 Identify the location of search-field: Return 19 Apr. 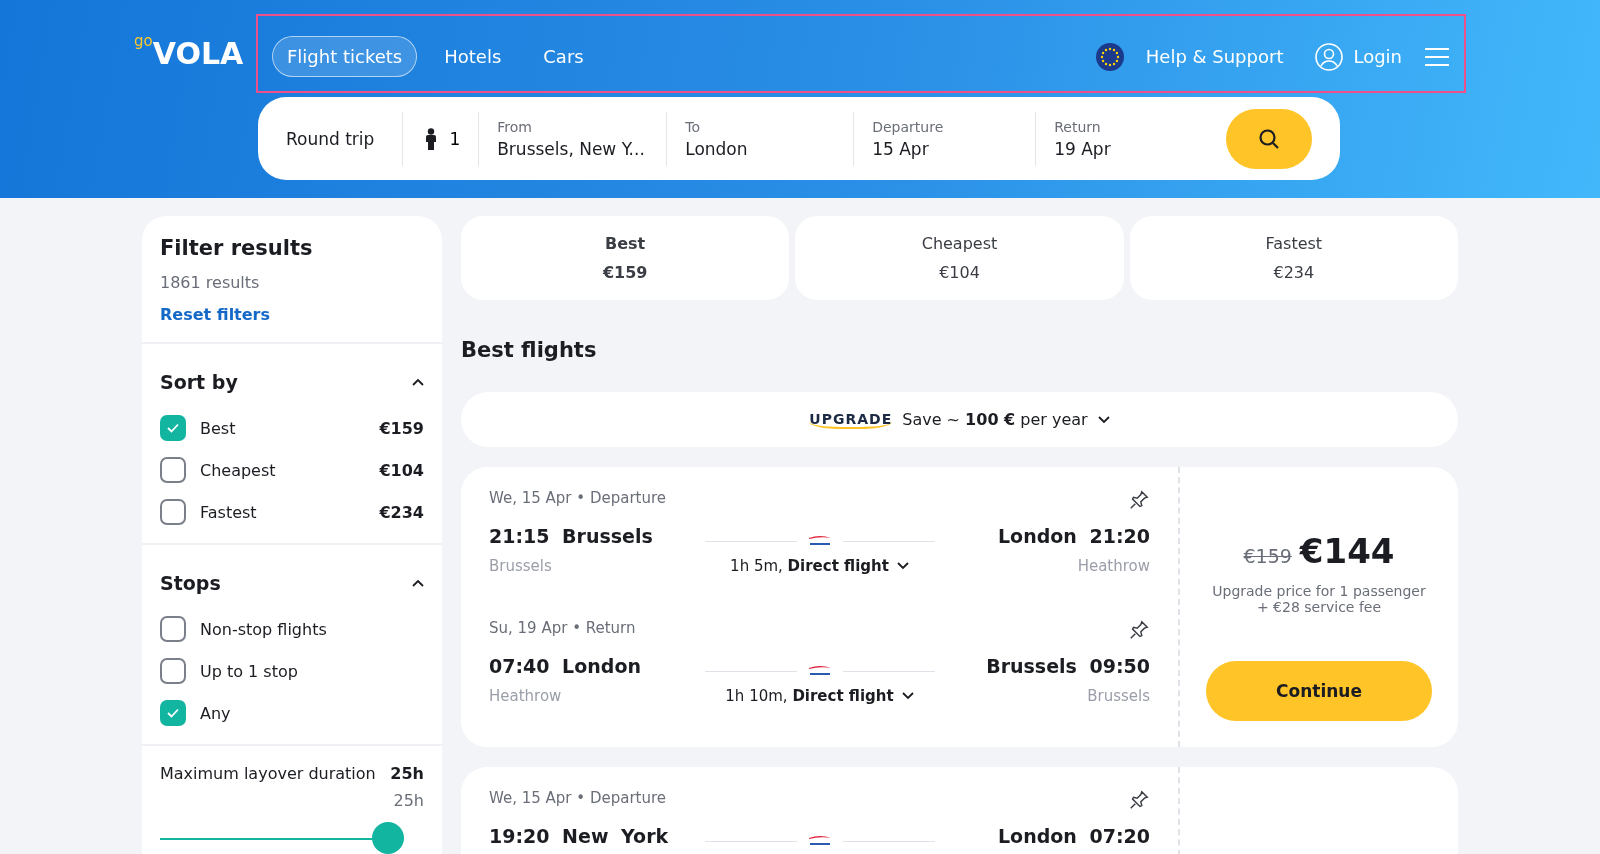
(1125, 138).